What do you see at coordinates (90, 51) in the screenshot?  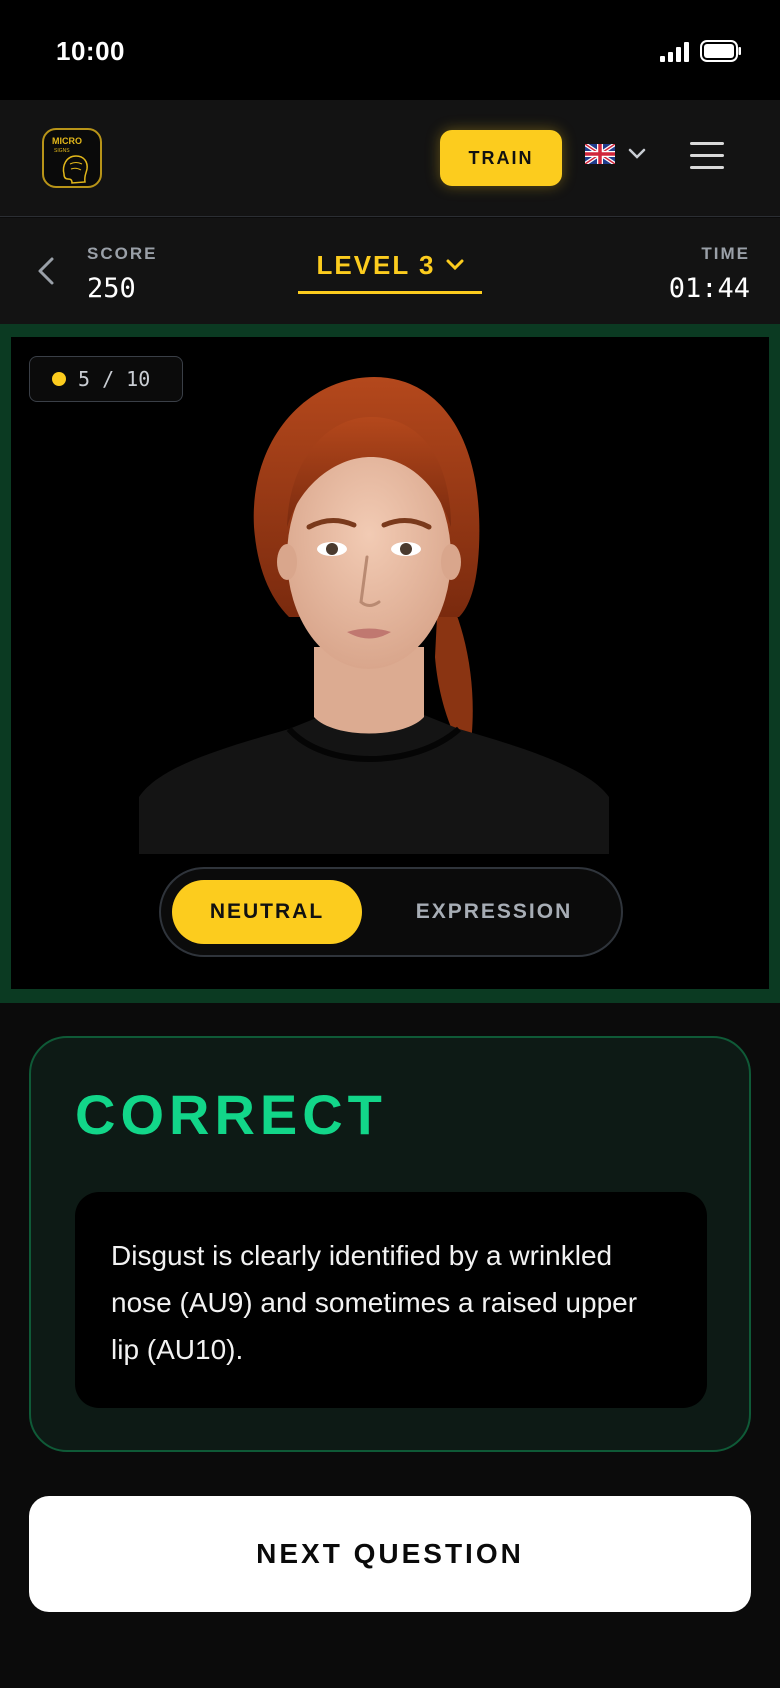 I see `status-time: 10:00` at bounding box center [90, 51].